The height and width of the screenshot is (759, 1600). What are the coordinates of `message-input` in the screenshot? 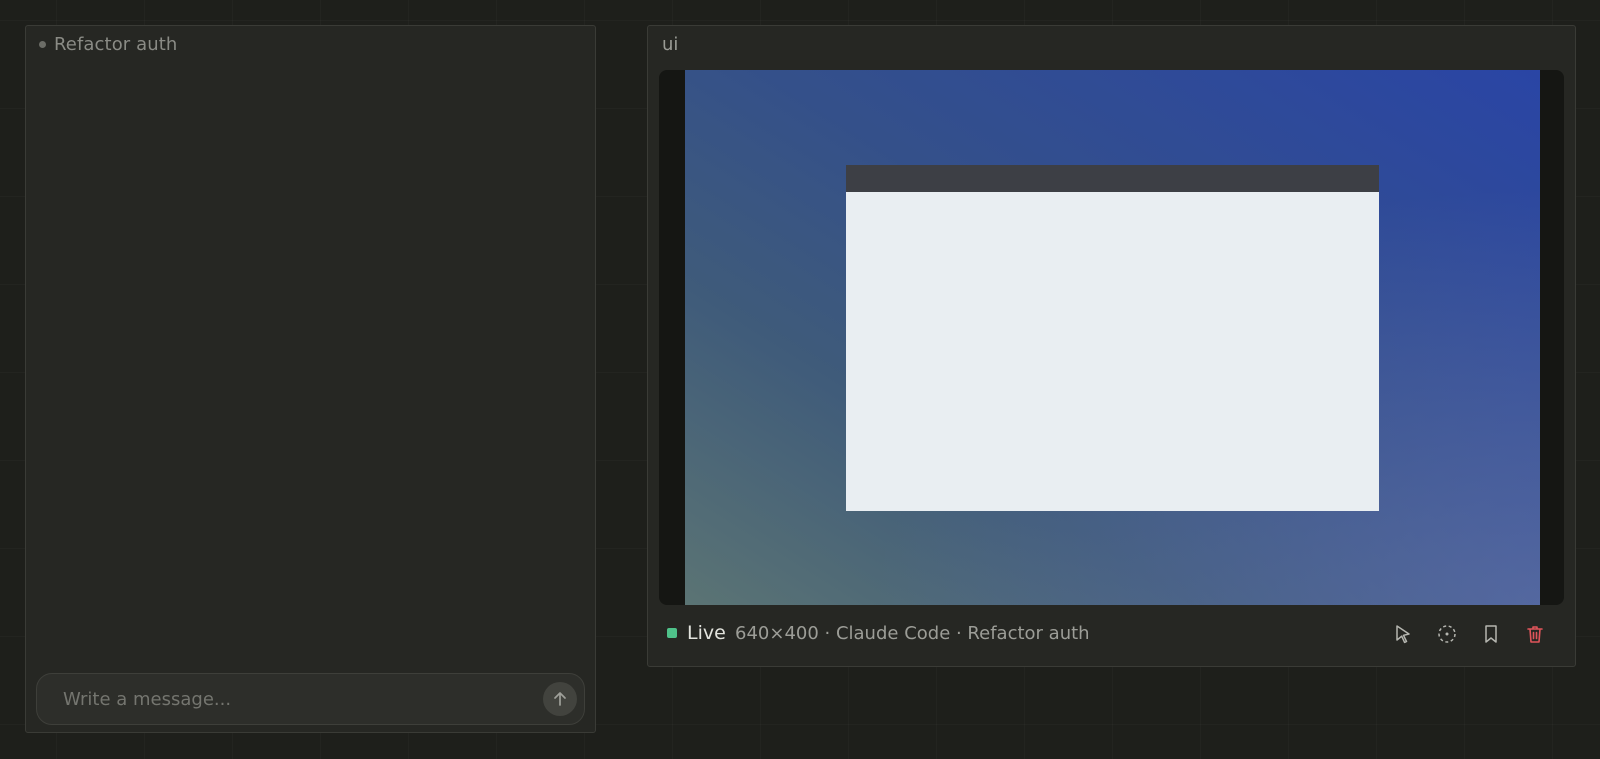 It's located at (293, 699).